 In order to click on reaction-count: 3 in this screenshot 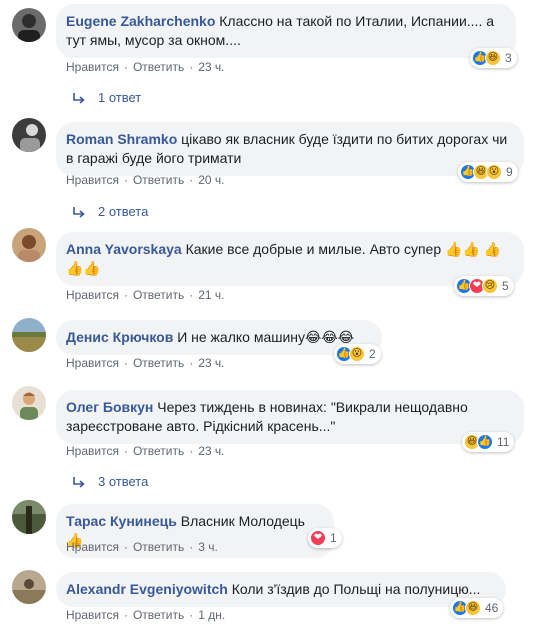, I will do `click(508, 58)`.